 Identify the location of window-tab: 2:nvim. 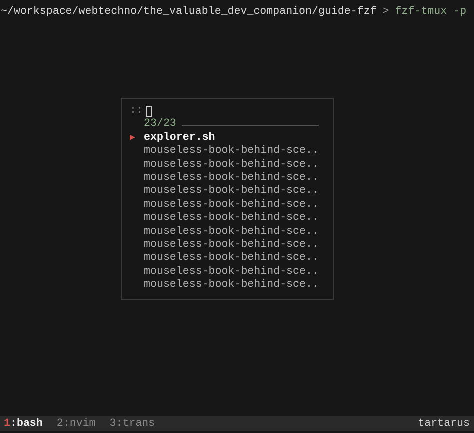
(76, 424).